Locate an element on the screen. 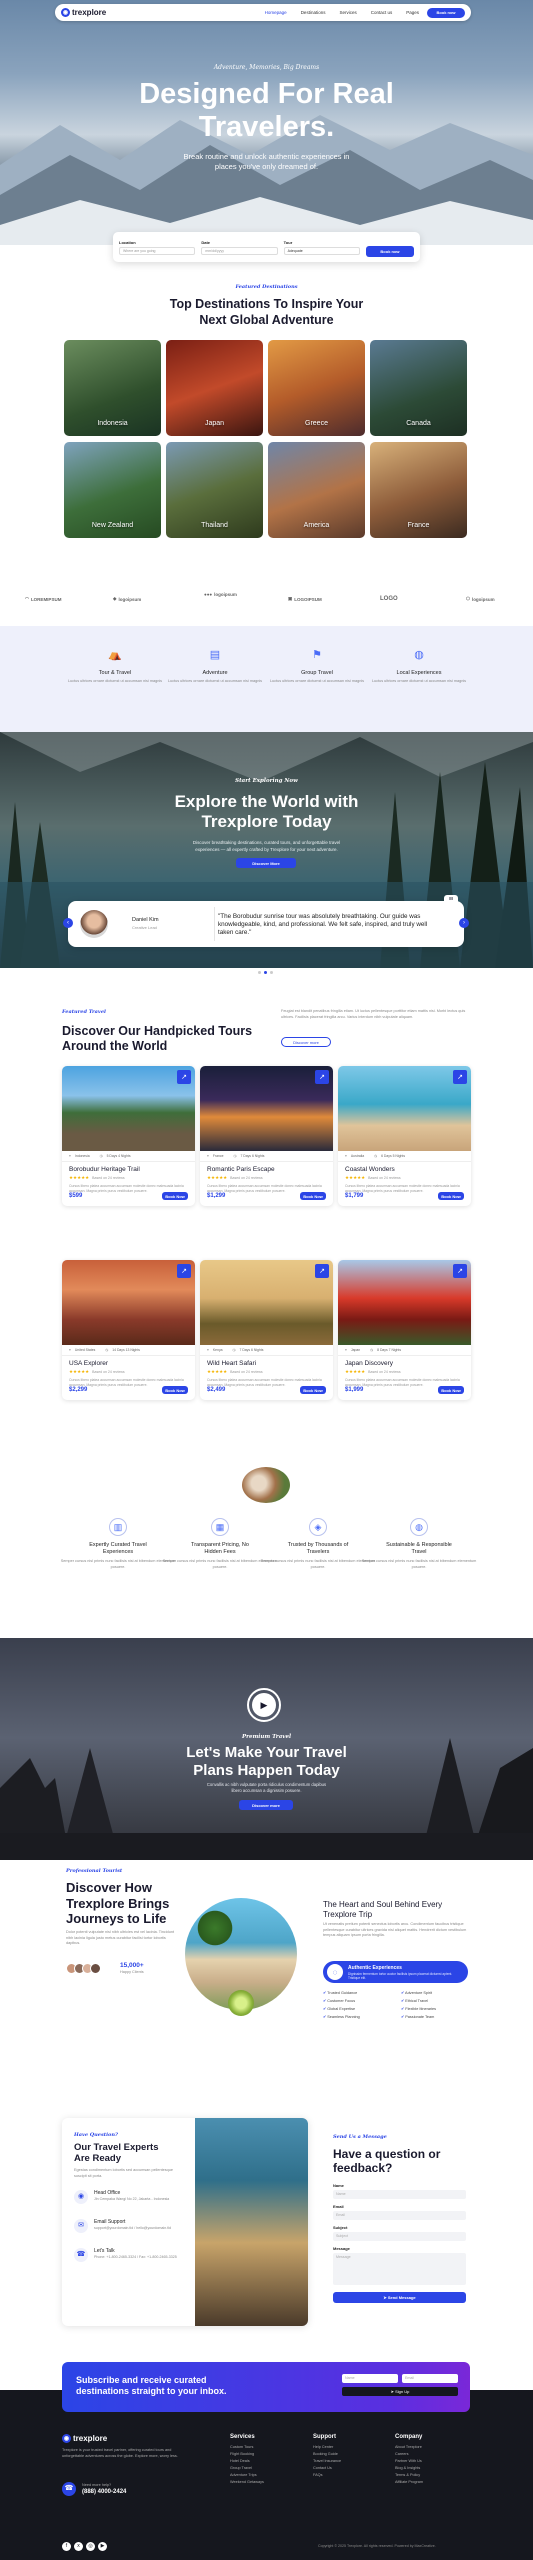 The height and width of the screenshot is (2560, 533). tour-name: Japan Discovery is located at coordinates (404, 1361).